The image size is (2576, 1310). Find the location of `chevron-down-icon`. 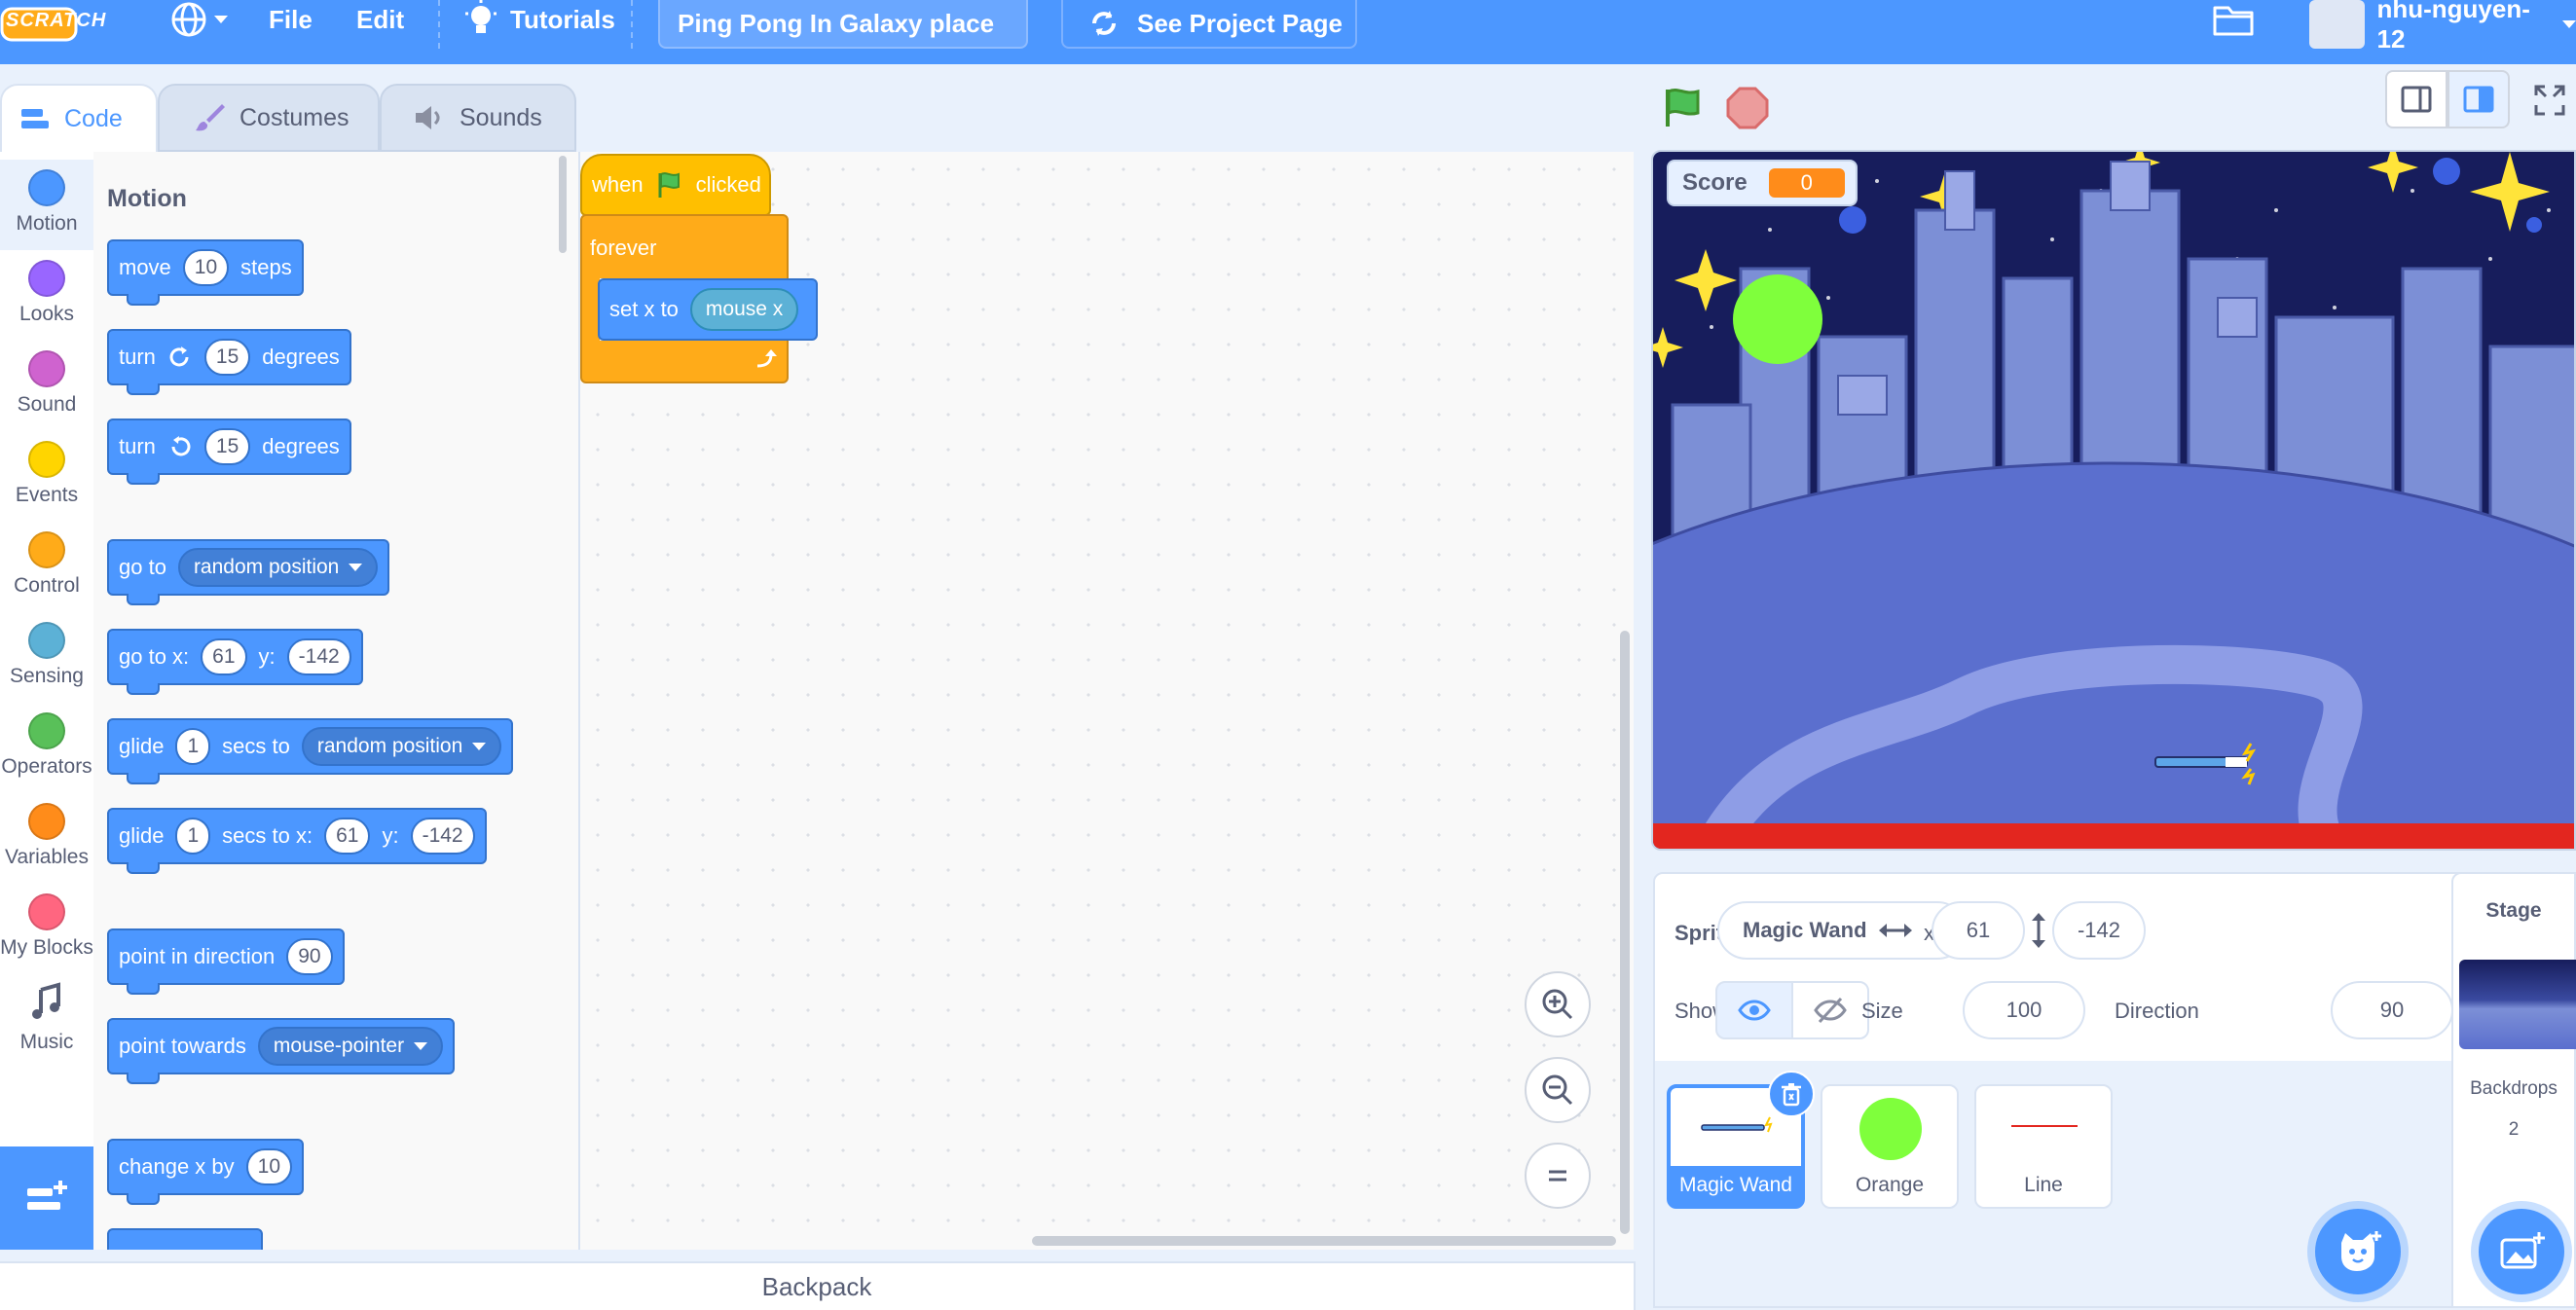

chevron-down-icon is located at coordinates (221, 19).